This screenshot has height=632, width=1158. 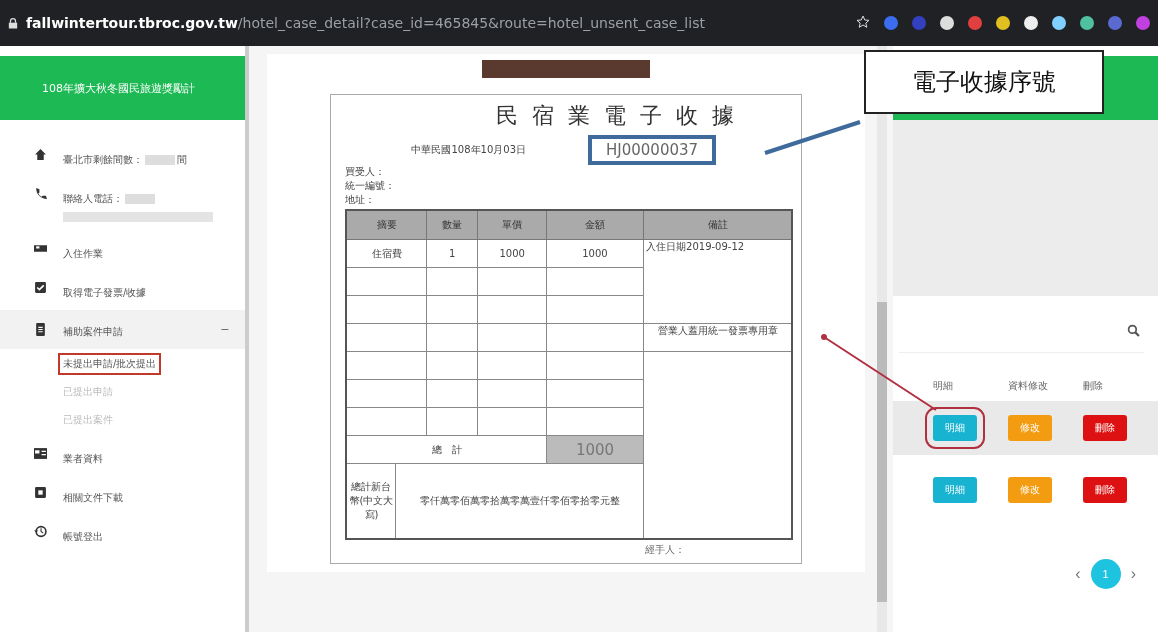 I want to click on table-cell: 營業人蓋用統一發票專用章, so click(x=718, y=337).